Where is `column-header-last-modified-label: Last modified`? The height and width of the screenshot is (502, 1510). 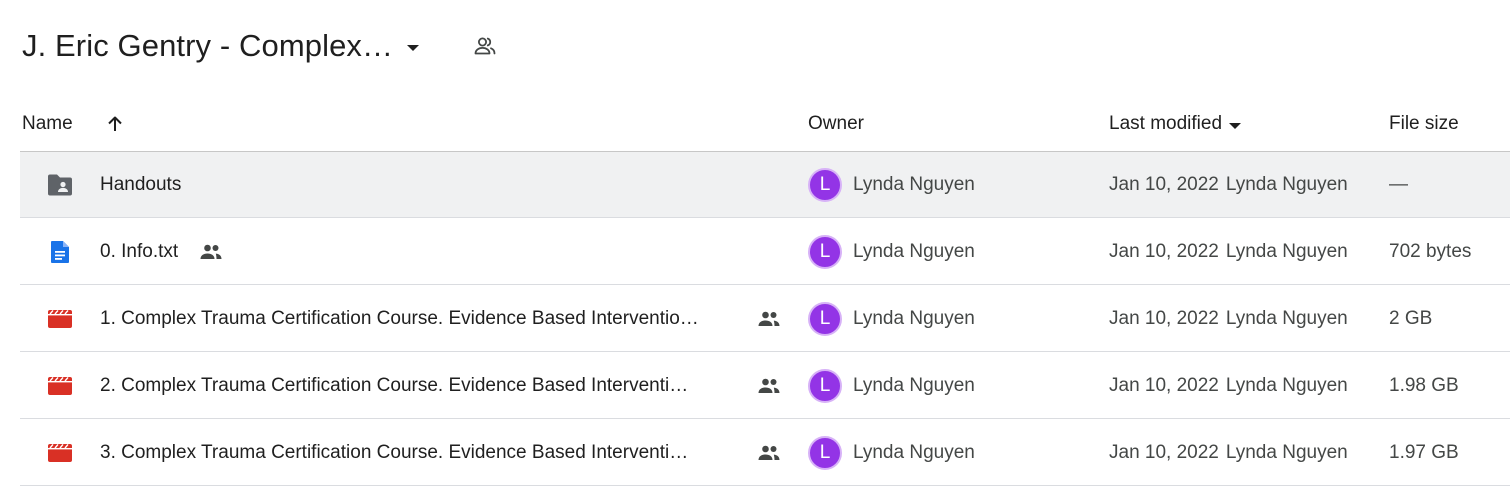
column-header-last-modified-label: Last modified is located at coordinates (1166, 123).